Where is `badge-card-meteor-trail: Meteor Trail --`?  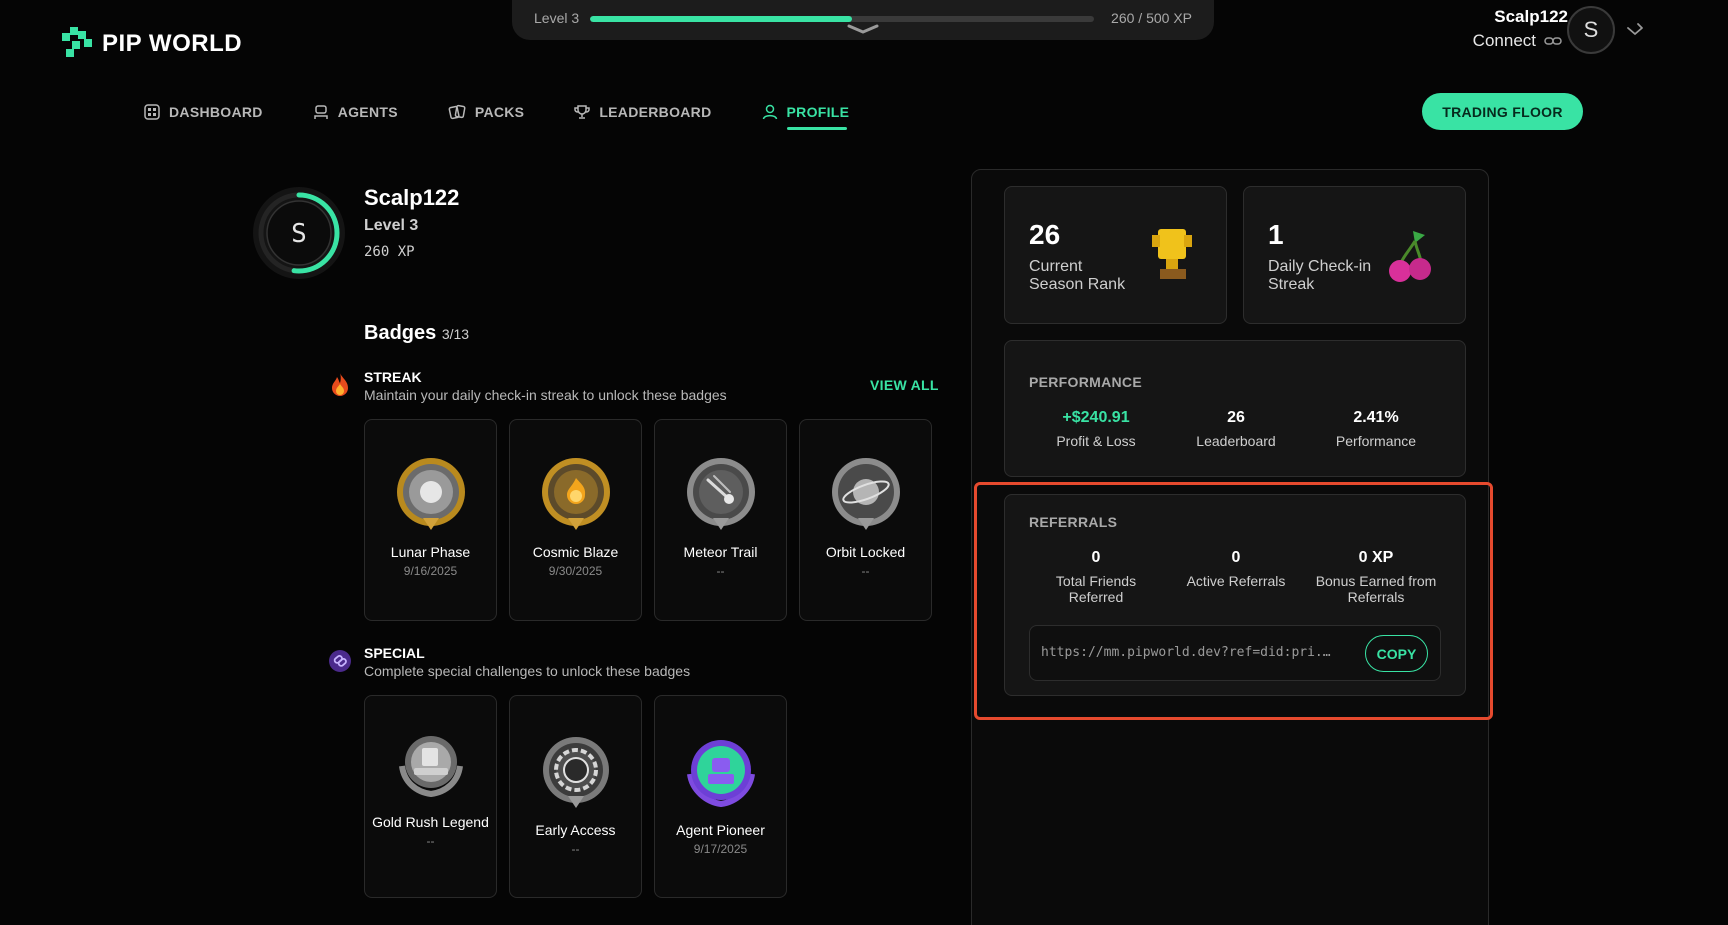 badge-card-meteor-trail: Meteor Trail -- is located at coordinates (720, 520).